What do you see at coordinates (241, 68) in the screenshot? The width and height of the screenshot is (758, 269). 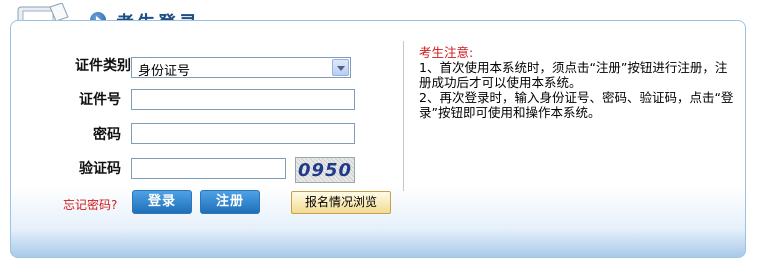 I see `id-type-select: 身份证号` at bounding box center [241, 68].